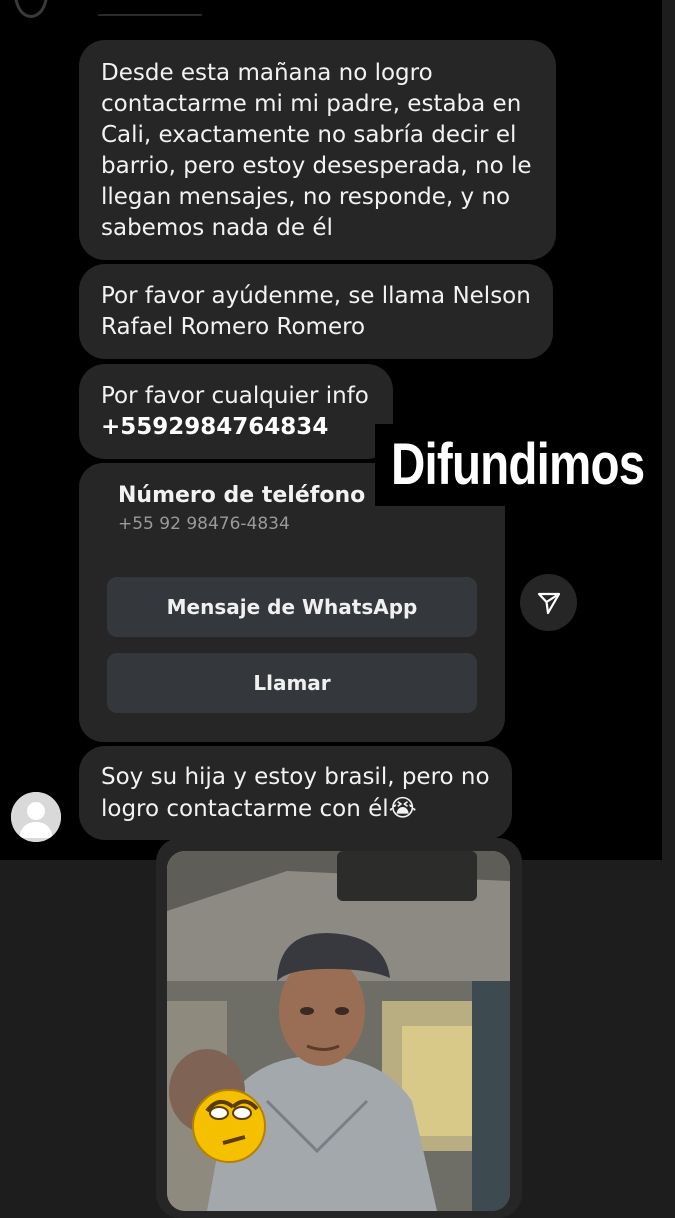 The image size is (675, 1218). I want to click on message-text-line: Rafael Romero Romero, so click(233, 327).